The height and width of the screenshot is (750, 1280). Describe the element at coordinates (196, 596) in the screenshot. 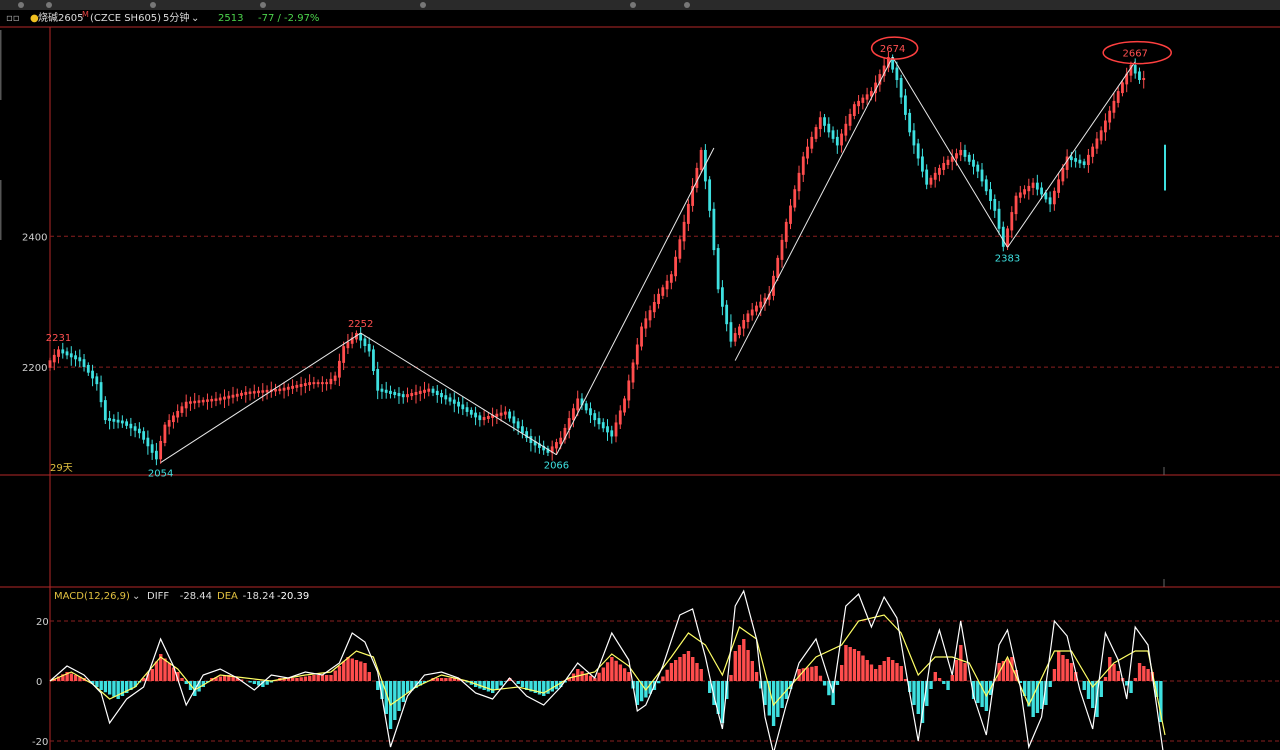

I see `macd-legend-value: -28.44` at that location.